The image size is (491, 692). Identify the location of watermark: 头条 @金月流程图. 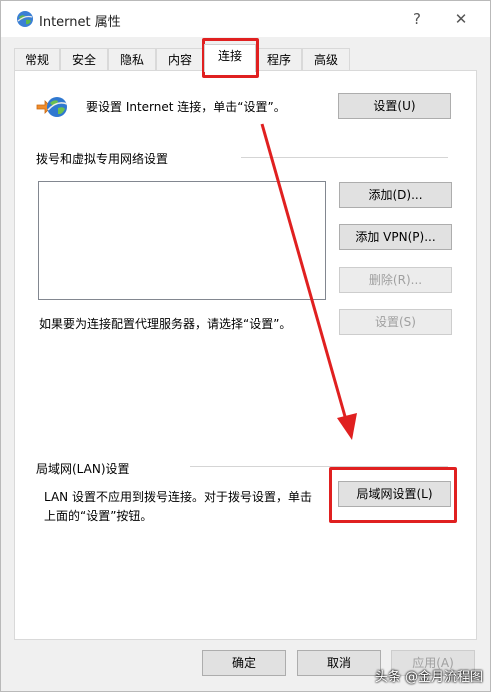
(428, 677).